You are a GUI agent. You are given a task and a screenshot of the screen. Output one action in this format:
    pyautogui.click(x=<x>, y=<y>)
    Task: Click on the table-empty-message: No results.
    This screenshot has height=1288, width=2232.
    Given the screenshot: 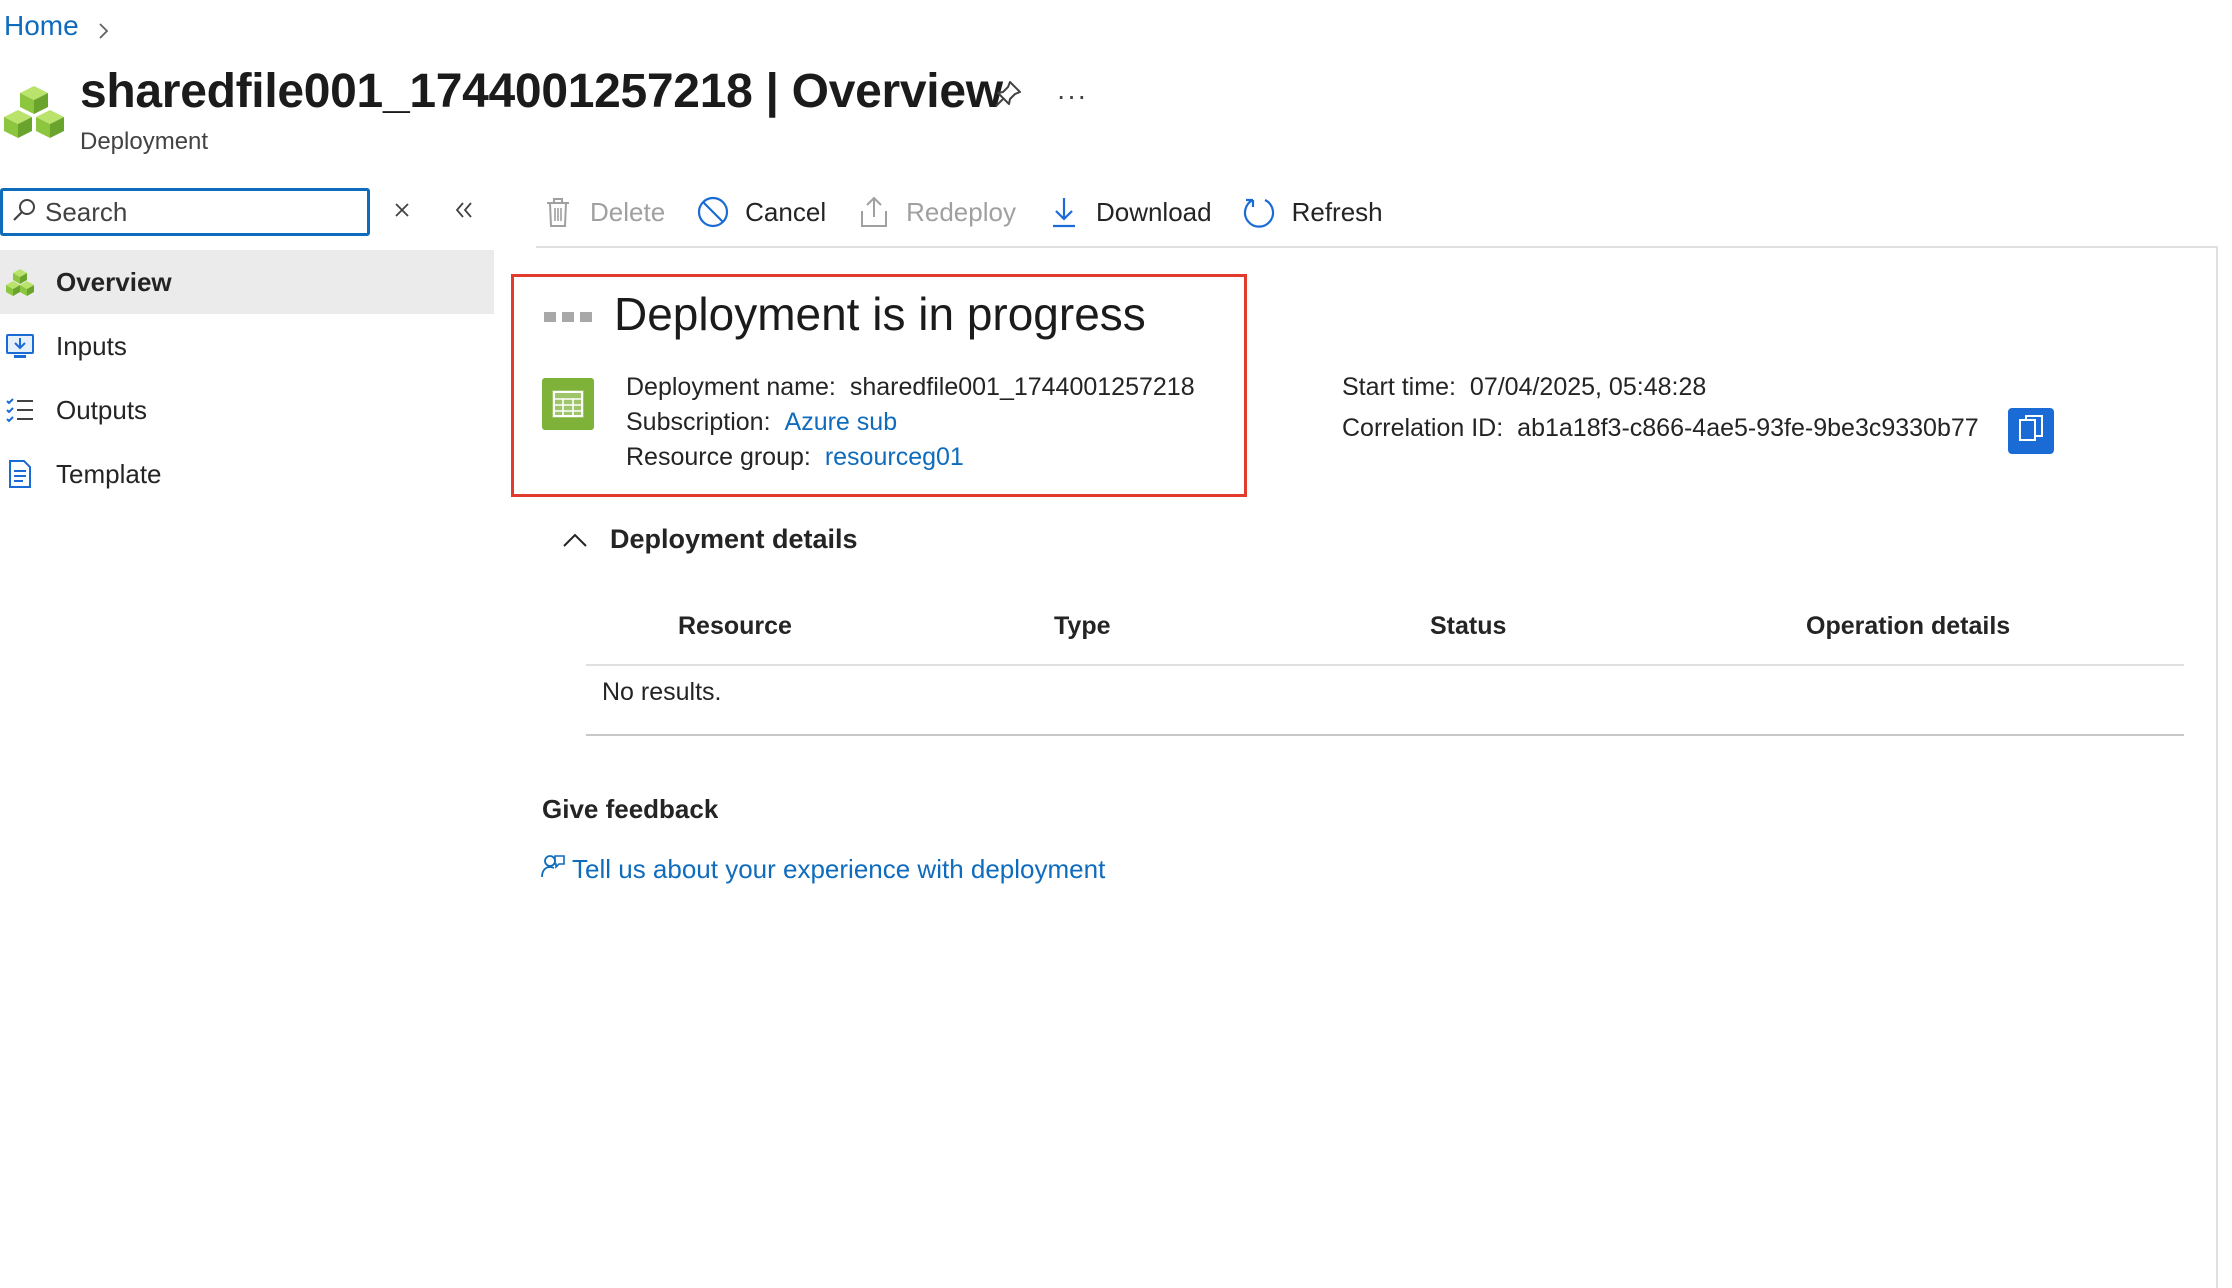 What is the action you would take?
    pyautogui.click(x=662, y=692)
    